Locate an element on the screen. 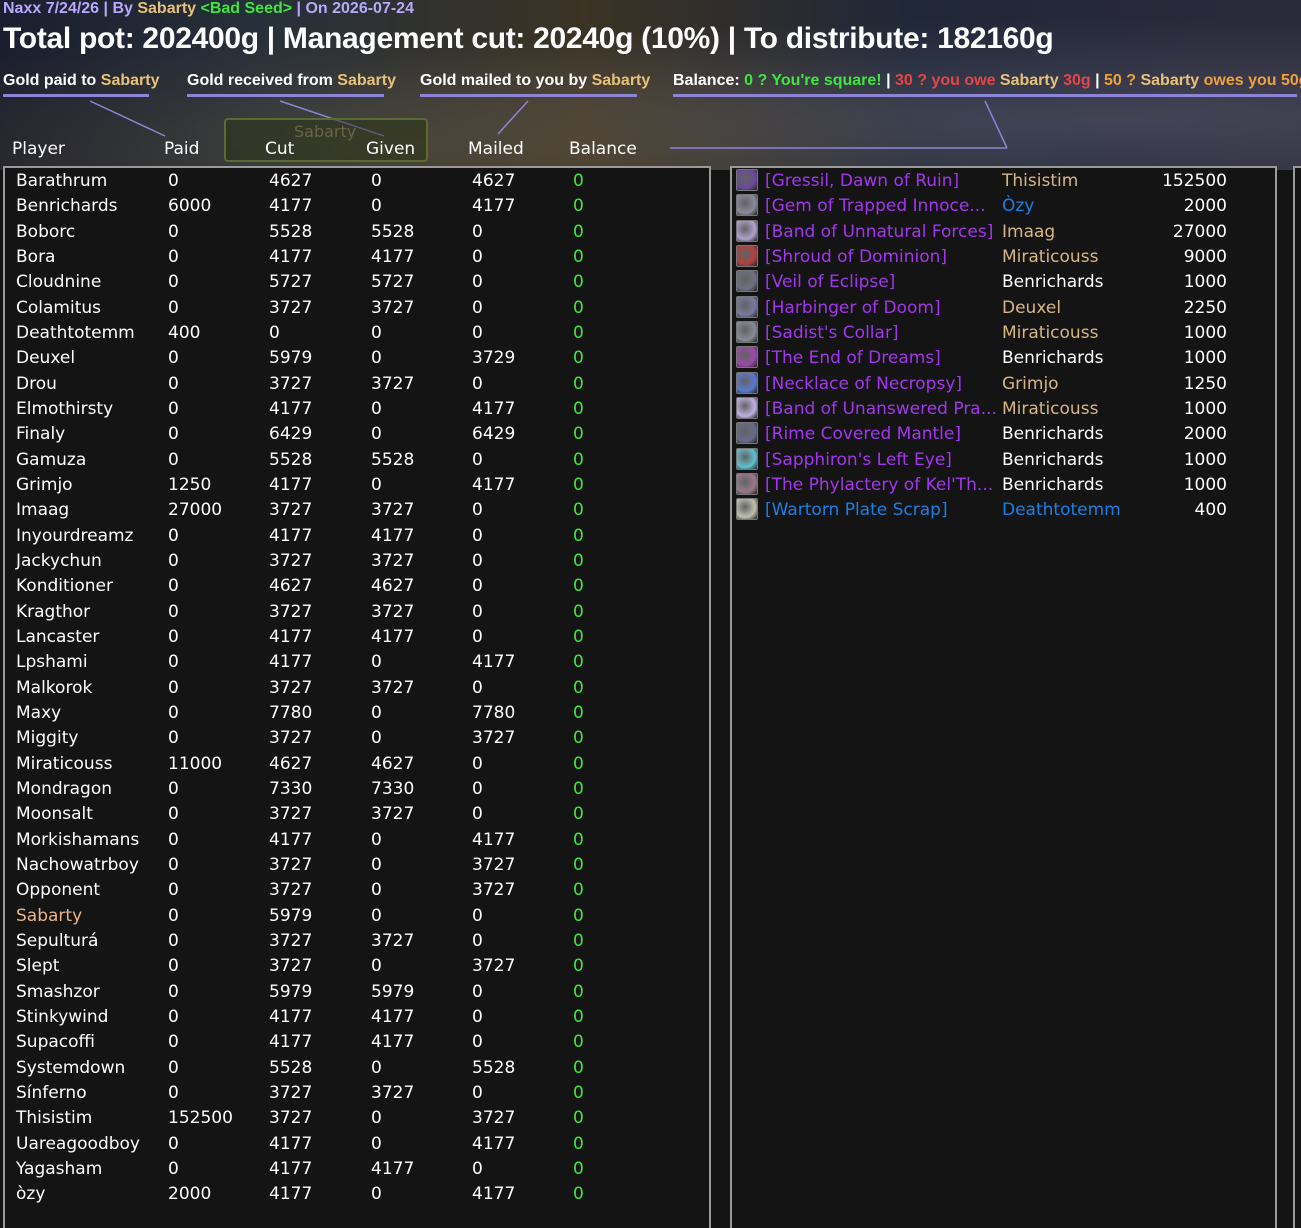 The image size is (1301, 1228). paid-cell: 11000 is located at coordinates (195, 763).